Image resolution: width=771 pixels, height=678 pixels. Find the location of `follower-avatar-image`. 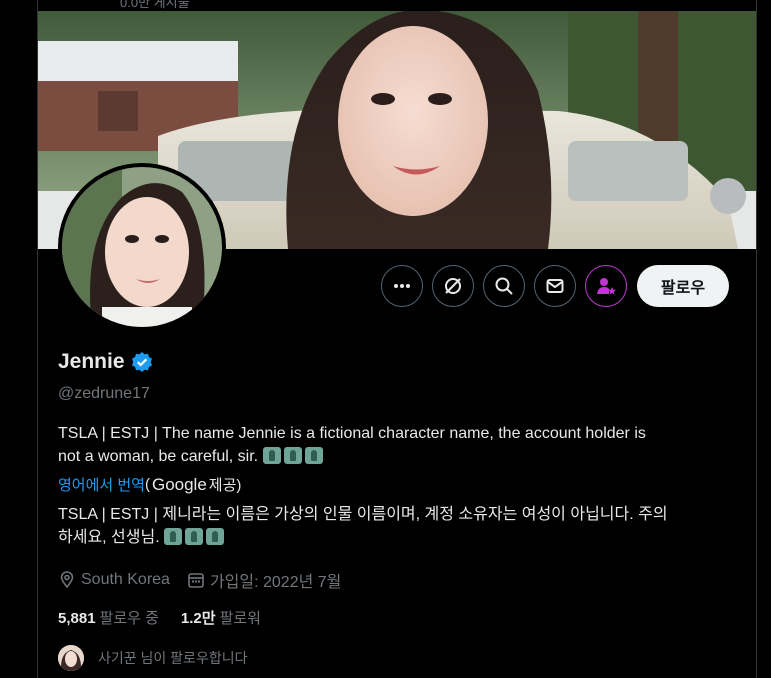

follower-avatar-image is located at coordinates (71, 658).